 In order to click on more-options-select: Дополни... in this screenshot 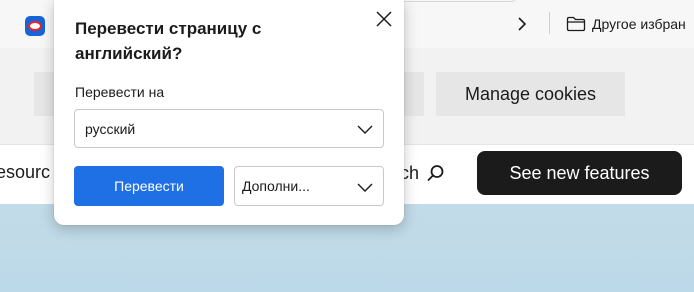, I will do `click(309, 186)`.